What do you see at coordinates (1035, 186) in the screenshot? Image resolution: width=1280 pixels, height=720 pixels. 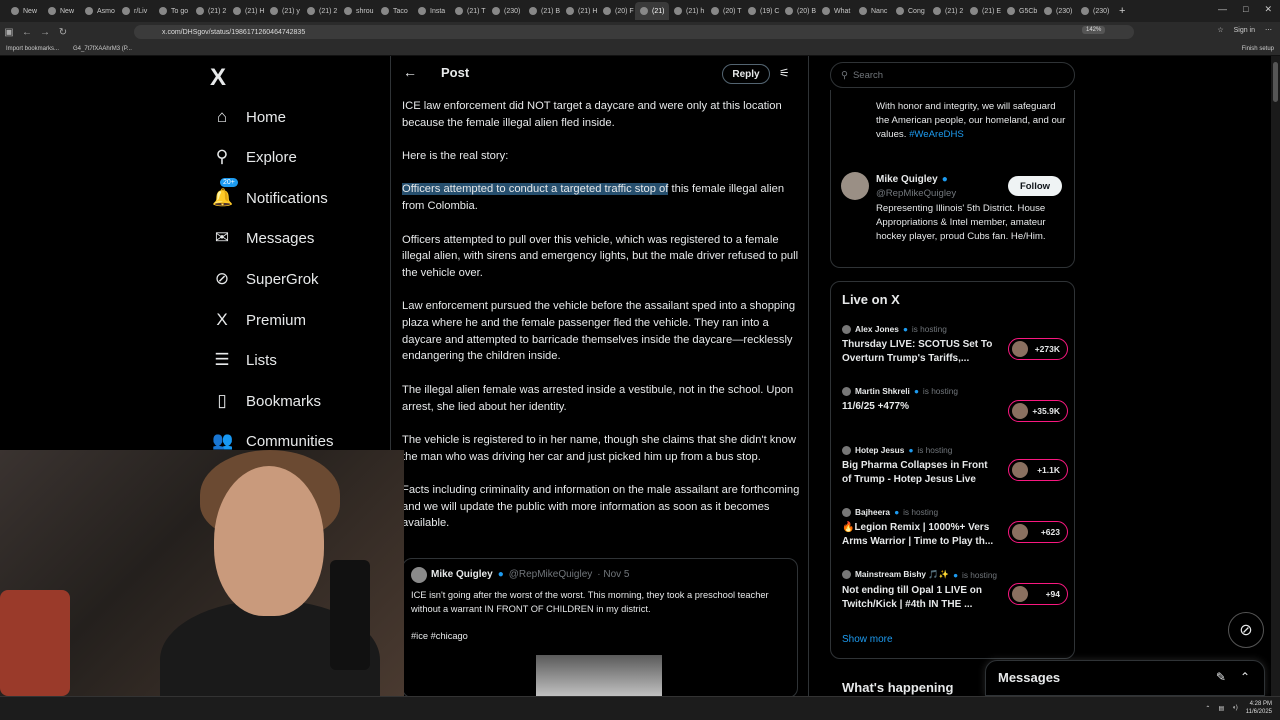 I see `follow-button: Follow` at bounding box center [1035, 186].